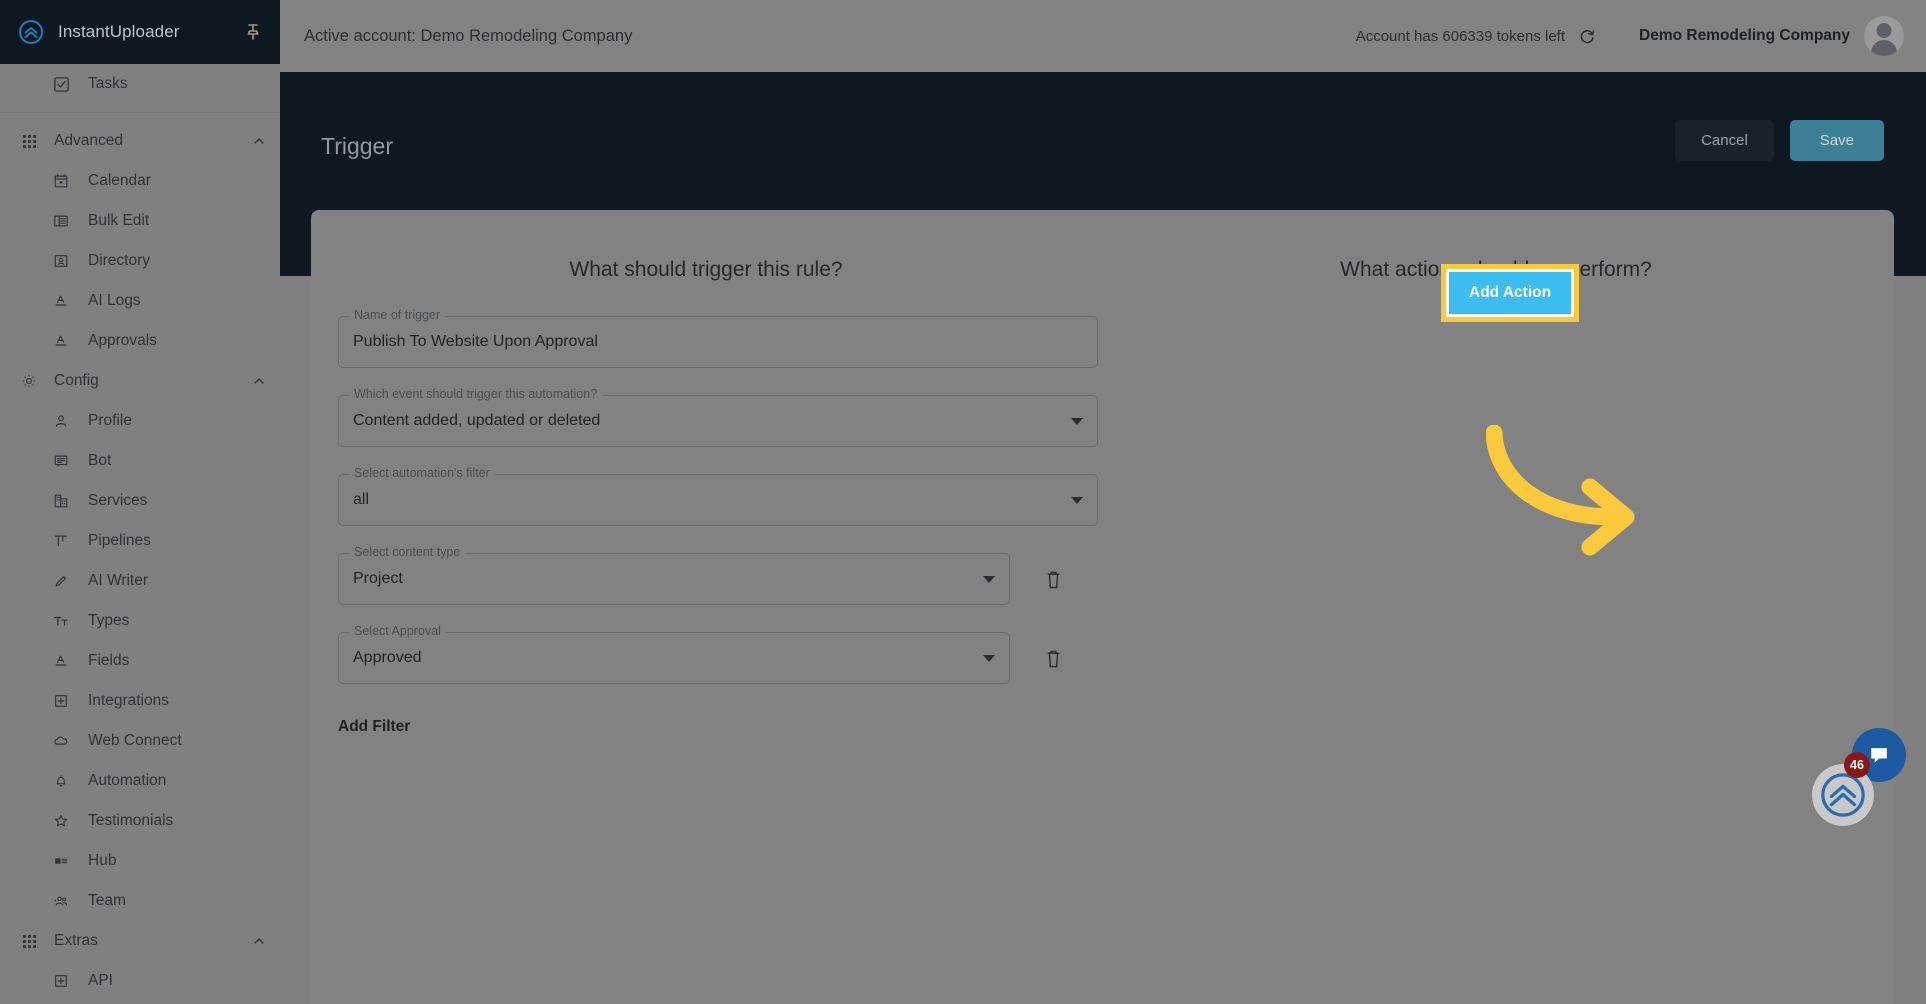  I want to click on sidebar-item-ai-writer: AI Writer, so click(140, 581).